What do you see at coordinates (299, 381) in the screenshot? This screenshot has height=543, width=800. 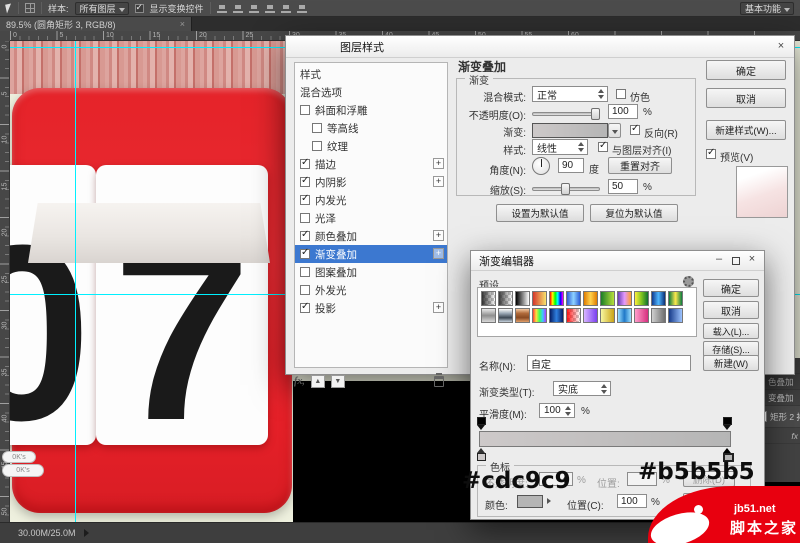 I see `fx-menu-icon: fx,` at bounding box center [299, 381].